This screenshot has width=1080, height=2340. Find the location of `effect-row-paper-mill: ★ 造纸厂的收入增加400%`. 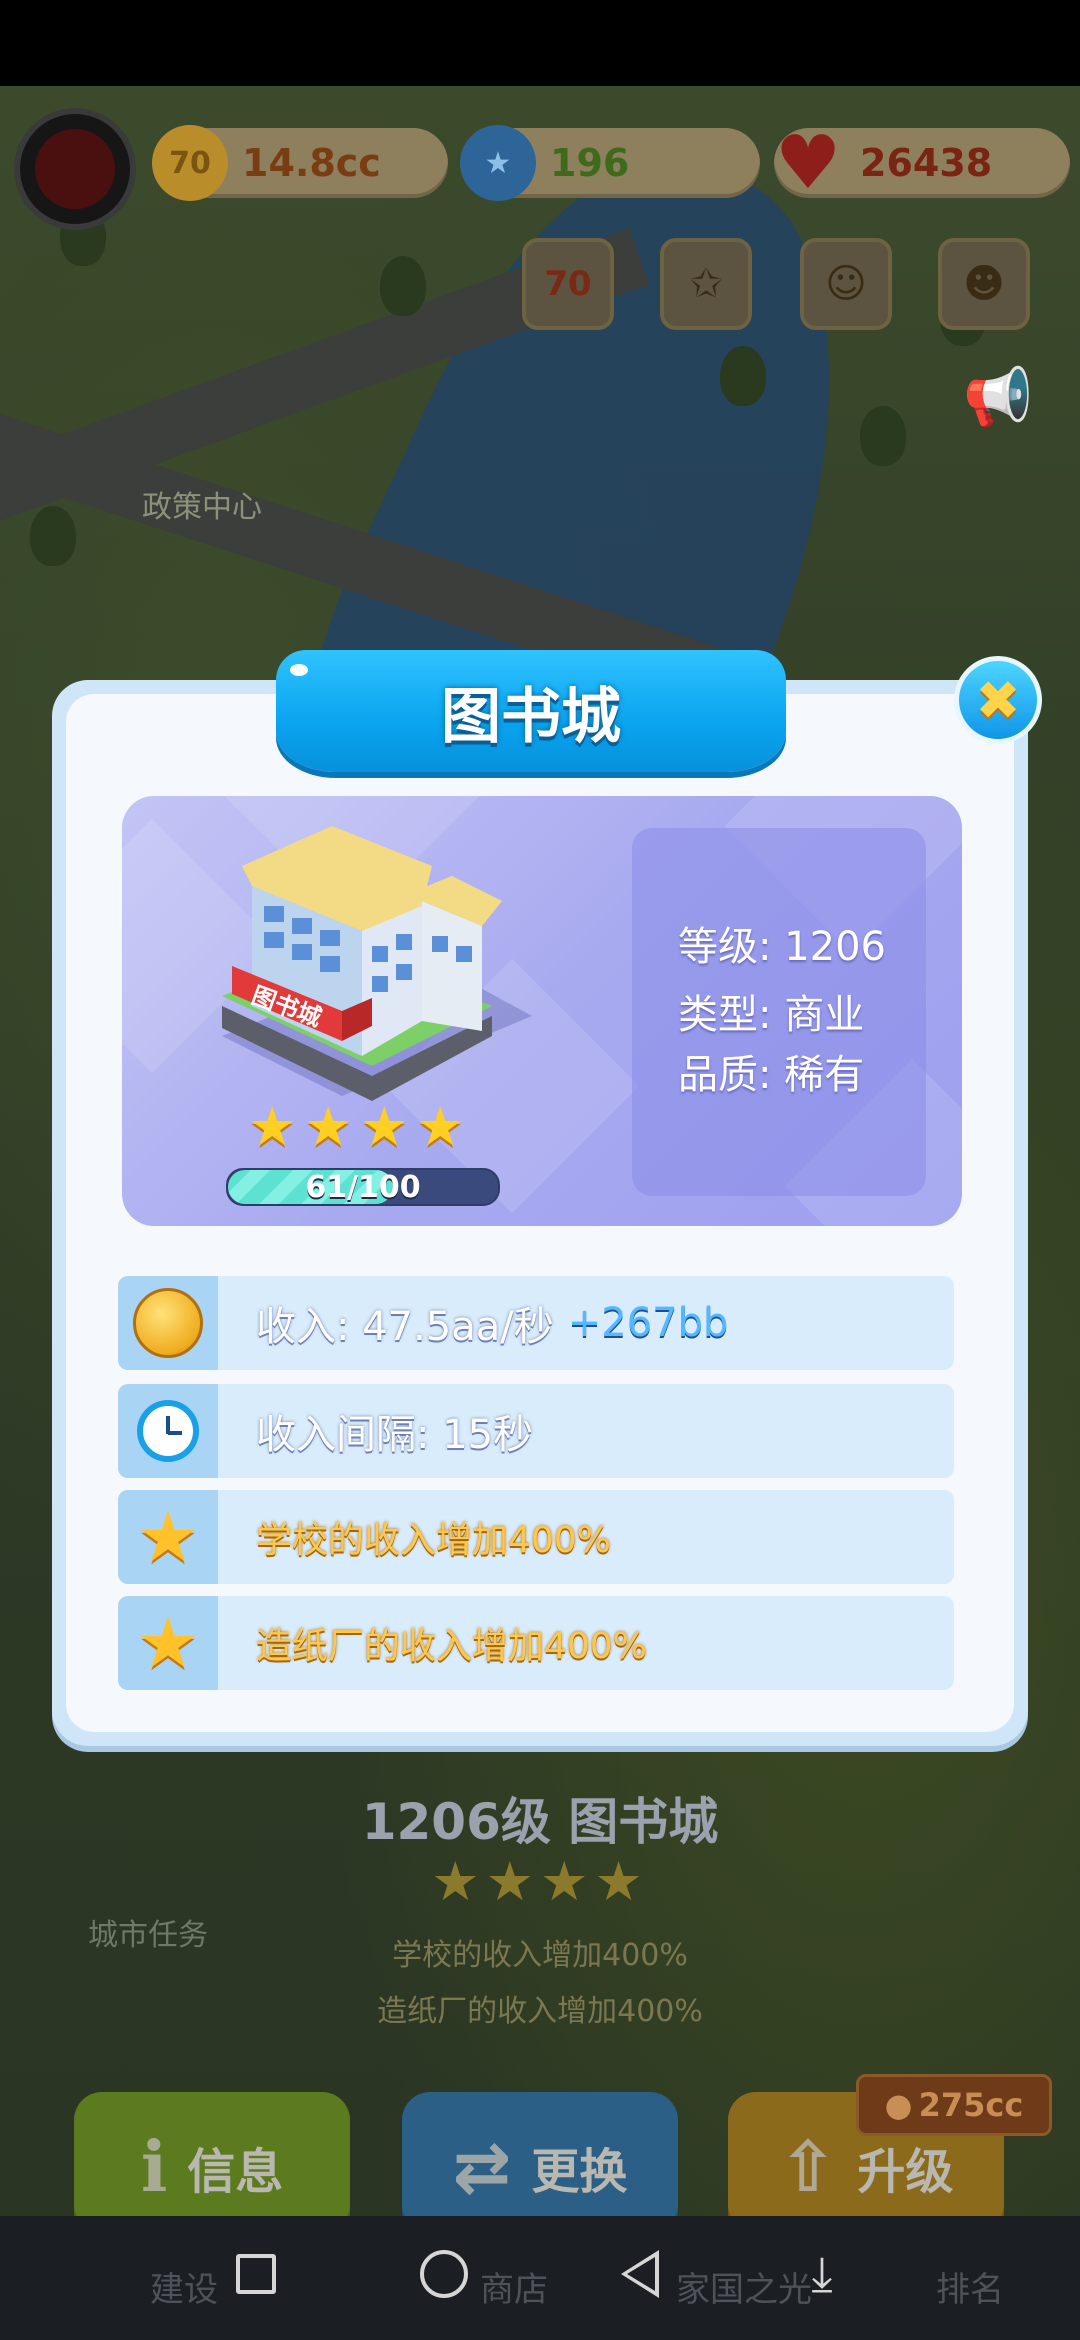

effect-row-paper-mill: ★ 造纸厂的收入增加400% is located at coordinates (536, 1643).